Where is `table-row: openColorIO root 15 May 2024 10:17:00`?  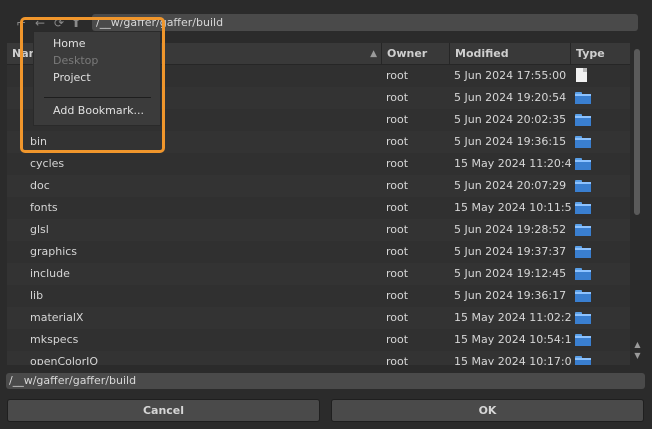
table-row: openColorIO root 15 May 2024 10:17:00 is located at coordinates (318, 358).